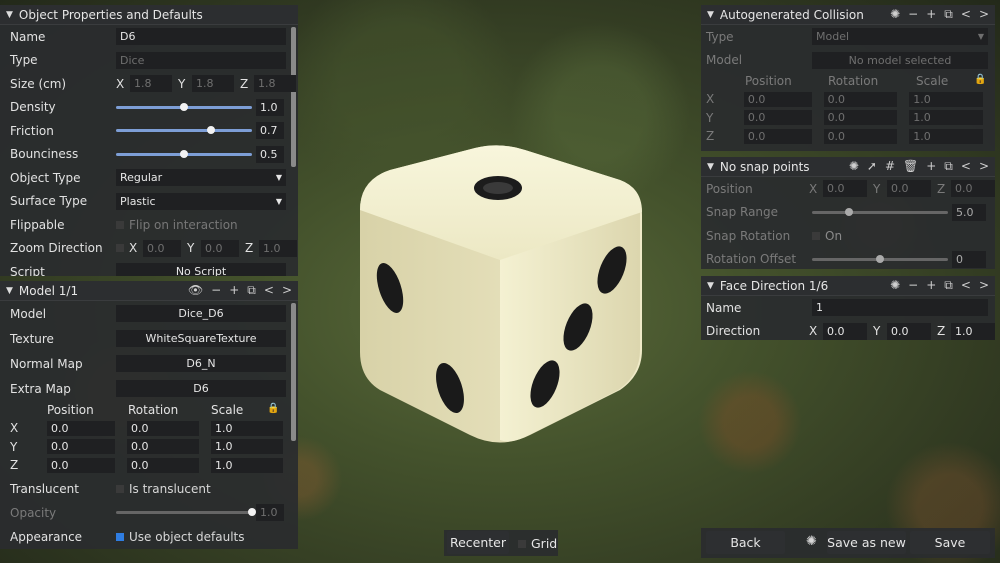  I want to click on name-input: D6, so click(201, 37).